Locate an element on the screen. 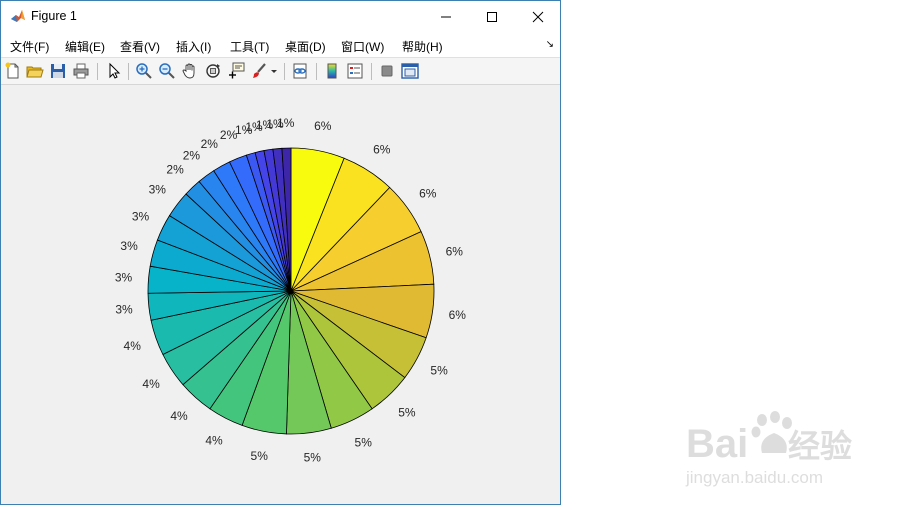 The height and width of the screenshot is (509, 897). open-file-icon is located at coordinates (35, 71).